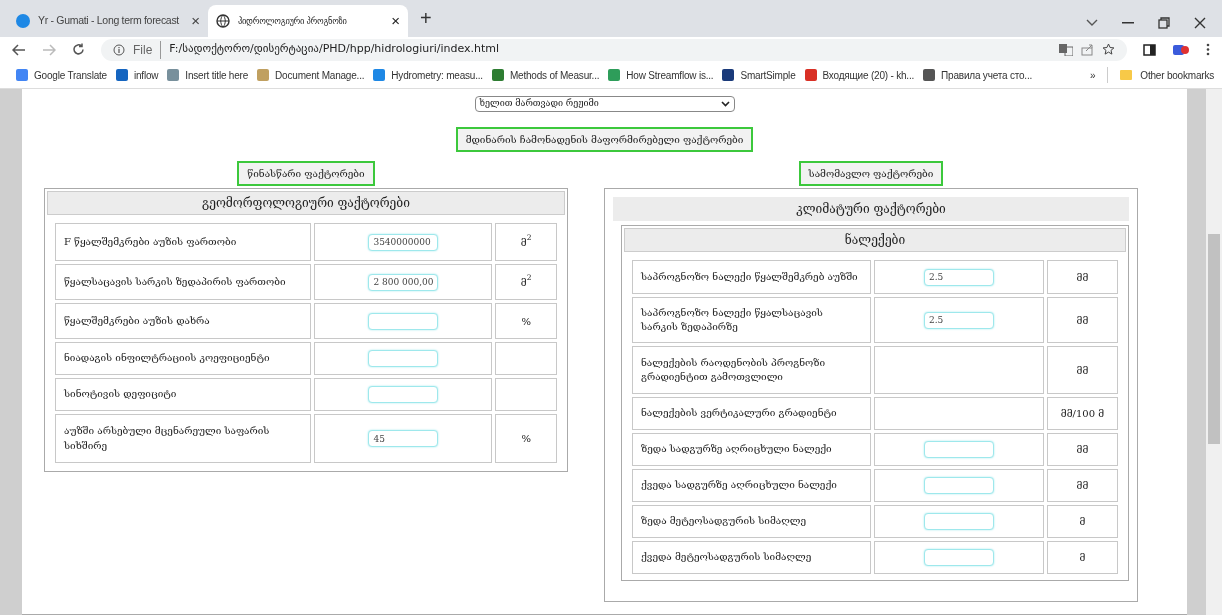 Image resolution: width=1222 pixels, height=615 pixels. What do you see at coordinates (403, 282) in the screenshot?
I see `input-field: 2 800 000,00` at bounding box center [403, 282].